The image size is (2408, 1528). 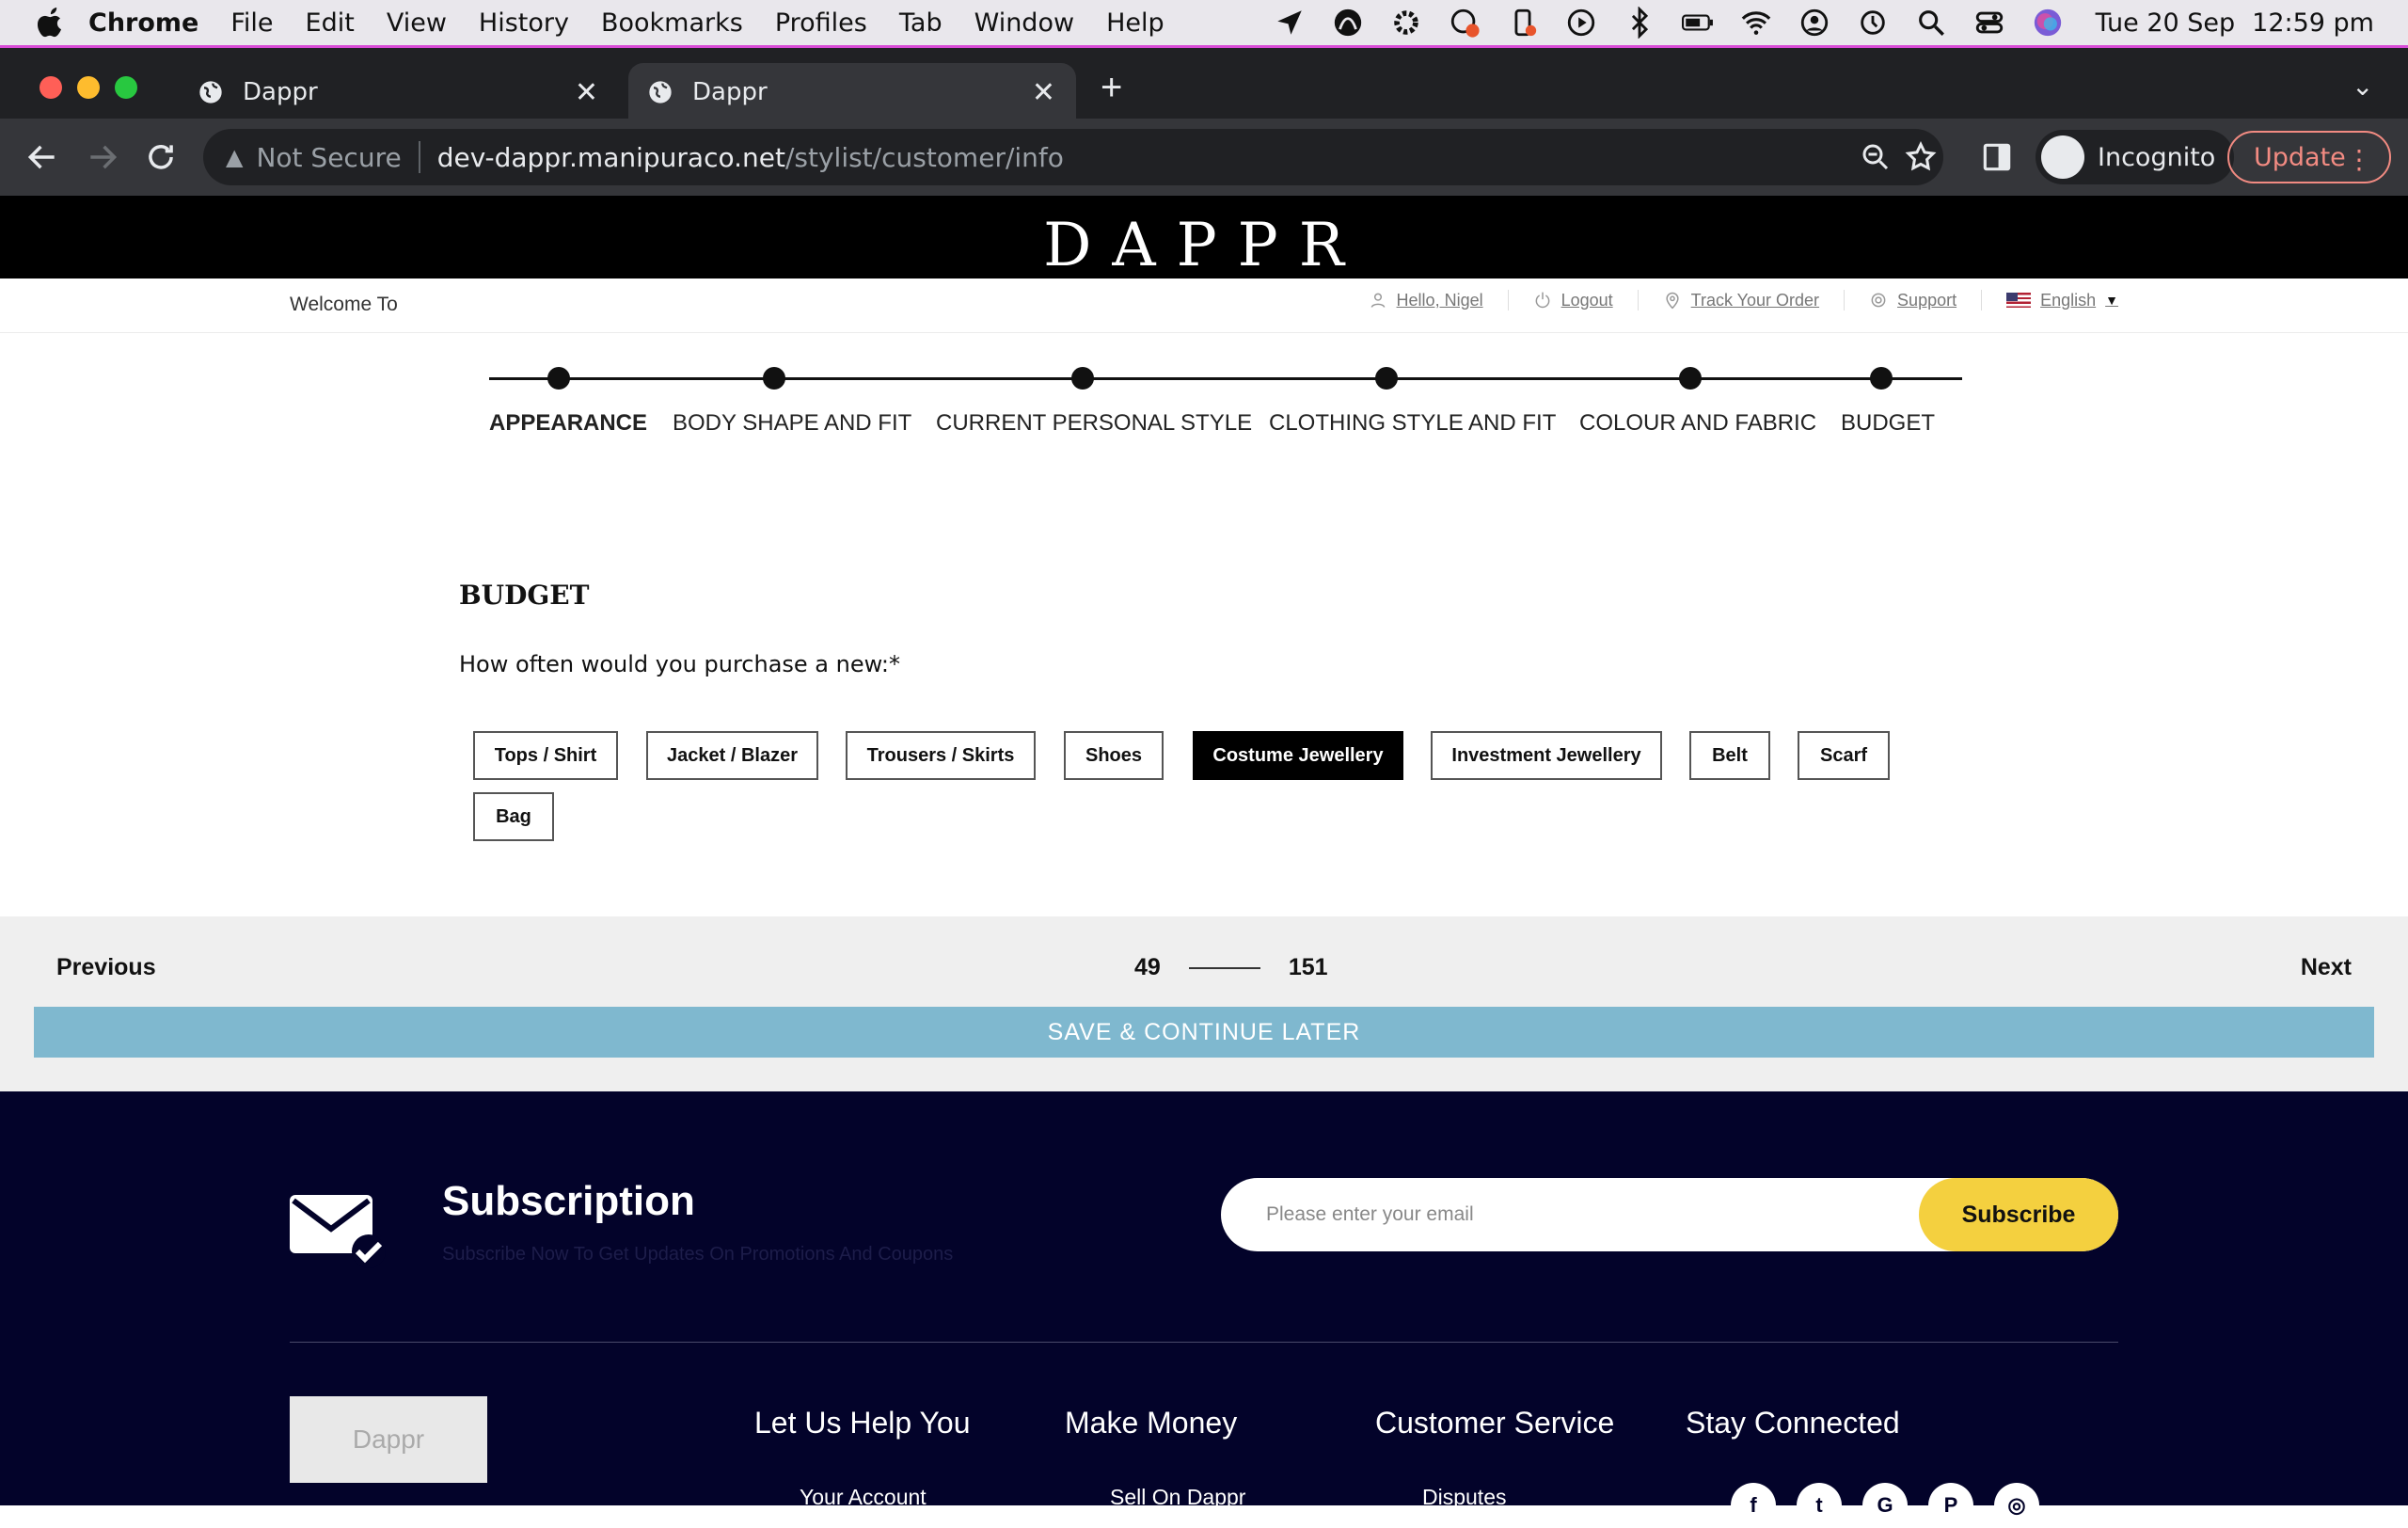 What do you see at coordinates (252, 23) in the screenshot?
I see `menu-file: File` at bounding box center [252, 23].